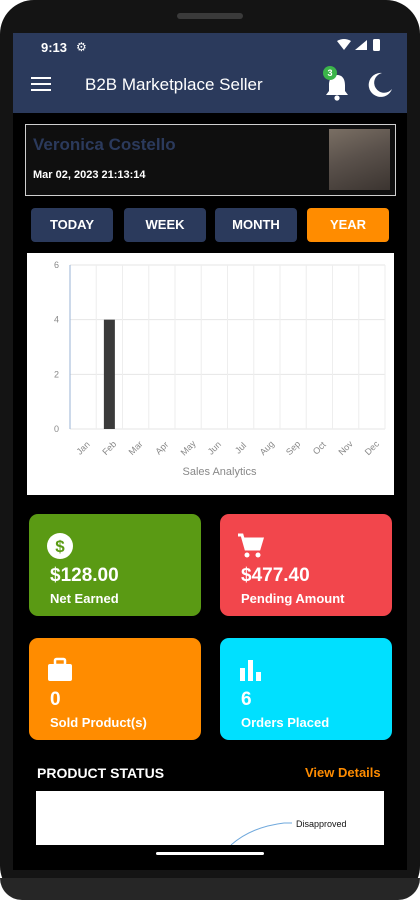  What do you see at coordinates (210, 73) in the screenshot?
I see `app-header: 9:13 ⚙ B2B Marketplace Seller 3` at bounding box center [210, 73].